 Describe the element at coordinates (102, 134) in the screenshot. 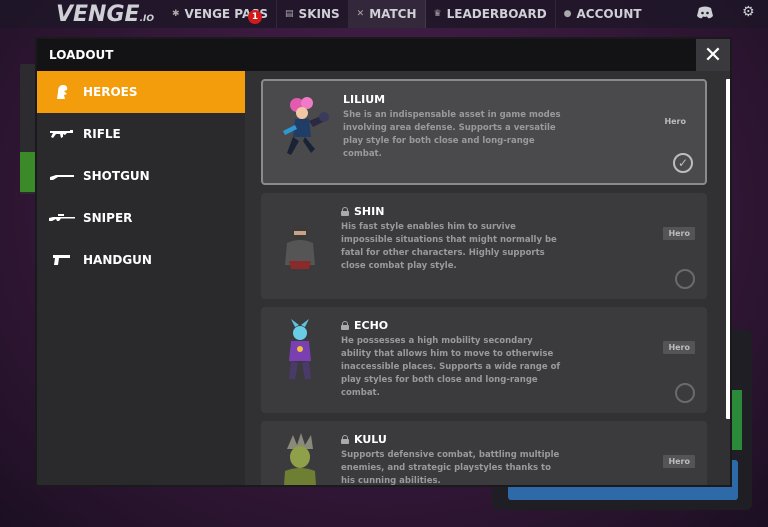

I see `sidebar-item-label: RIFLE` at that location.